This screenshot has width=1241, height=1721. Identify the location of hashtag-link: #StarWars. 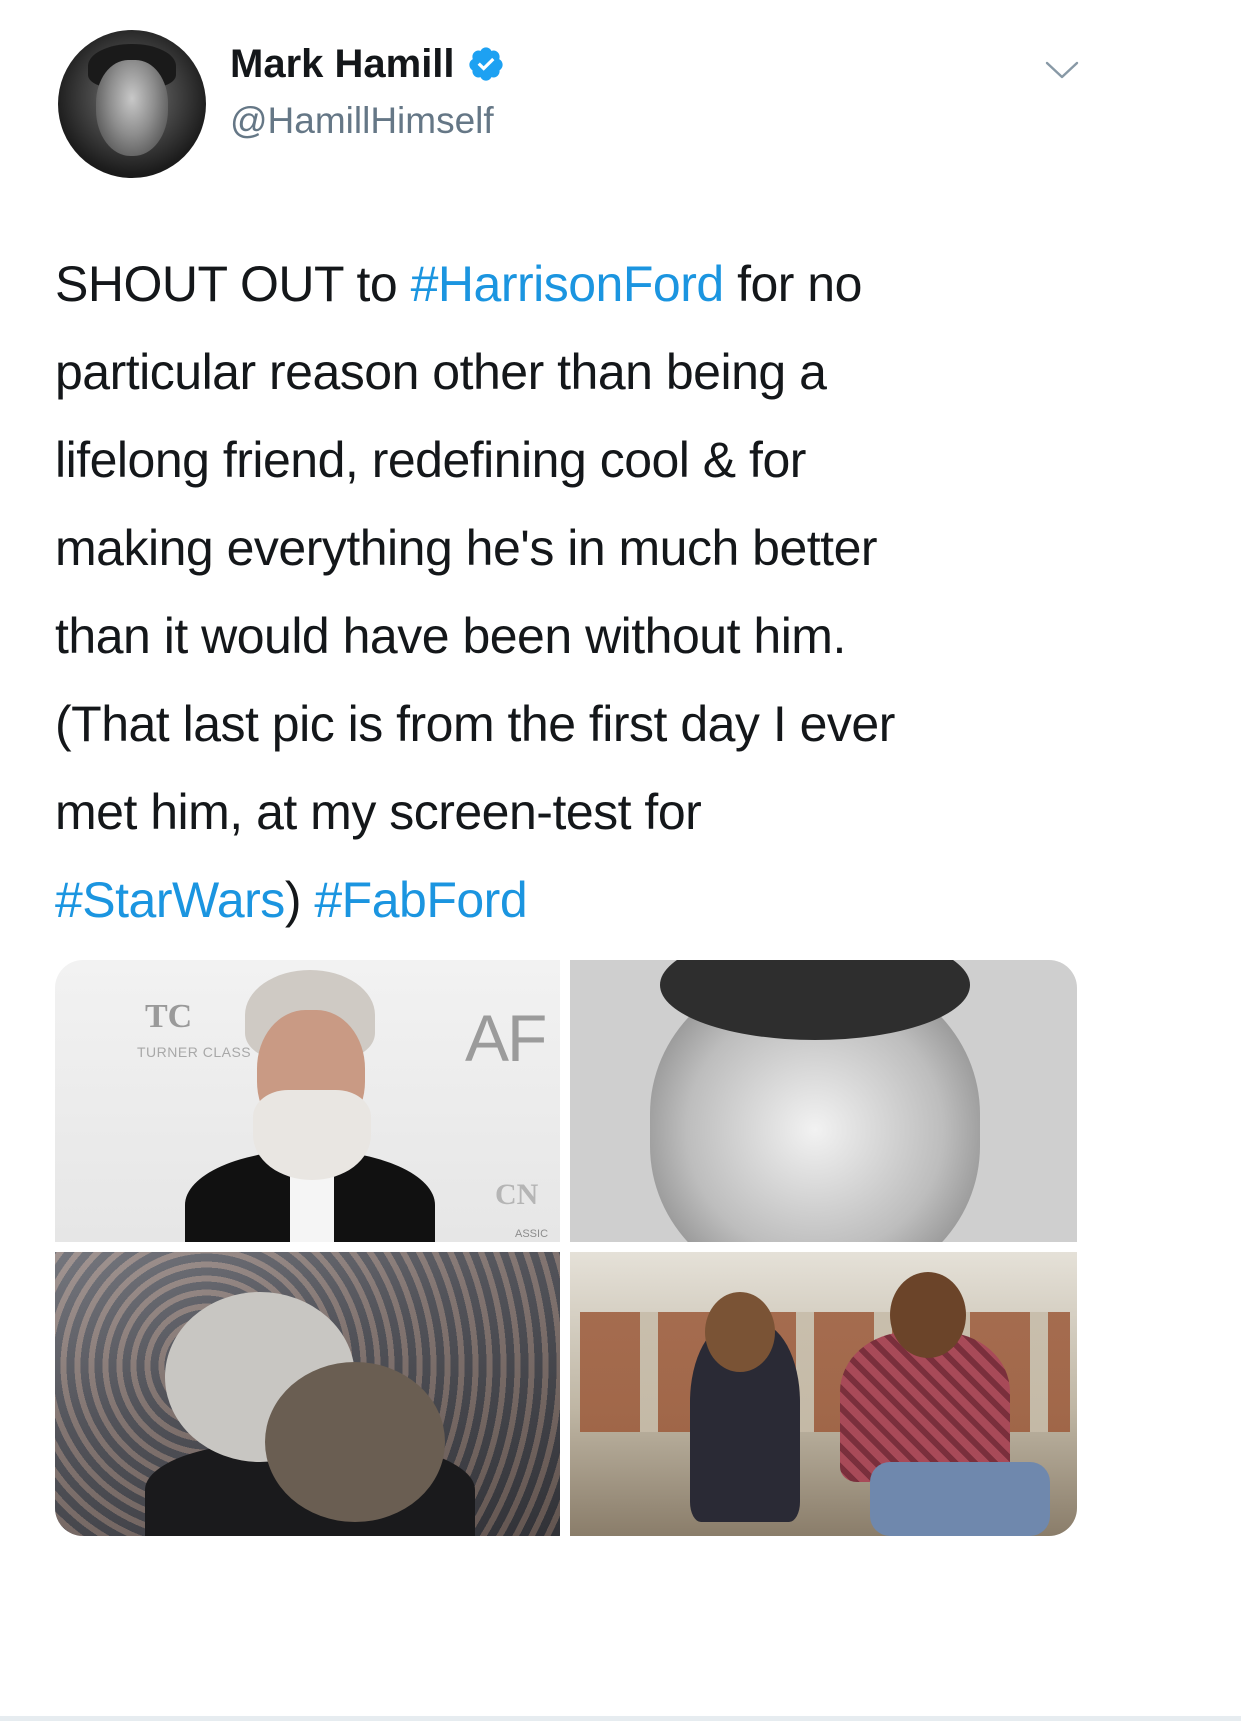
(170, 900).